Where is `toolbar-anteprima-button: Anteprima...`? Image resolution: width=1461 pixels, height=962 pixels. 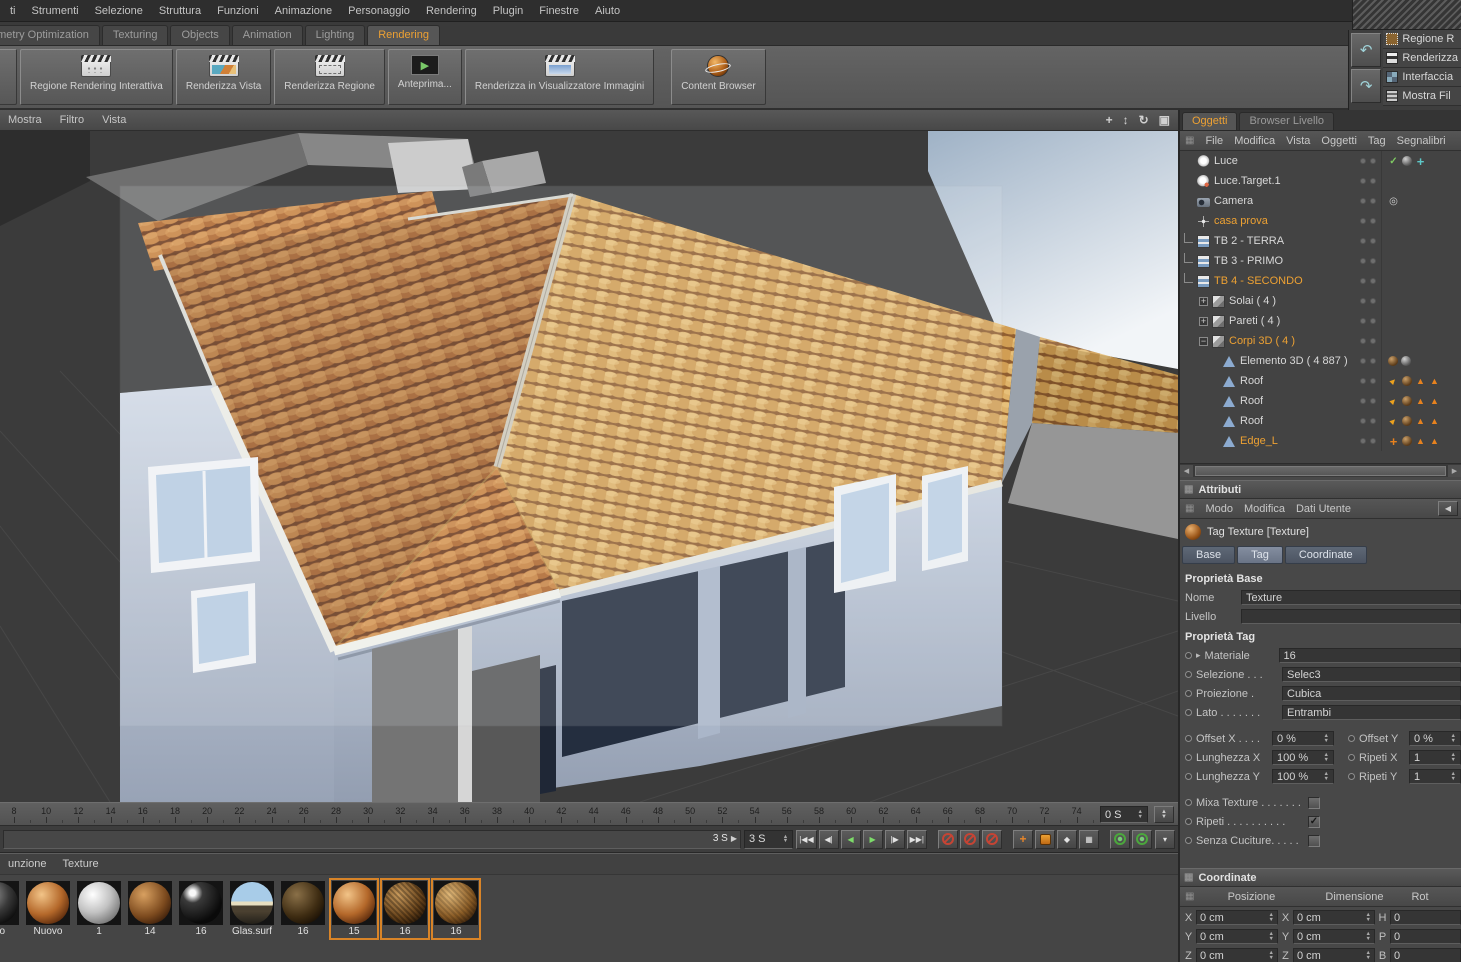
toolbar-anteprima-button: Anteprima... is located at coordinates (424, 77).